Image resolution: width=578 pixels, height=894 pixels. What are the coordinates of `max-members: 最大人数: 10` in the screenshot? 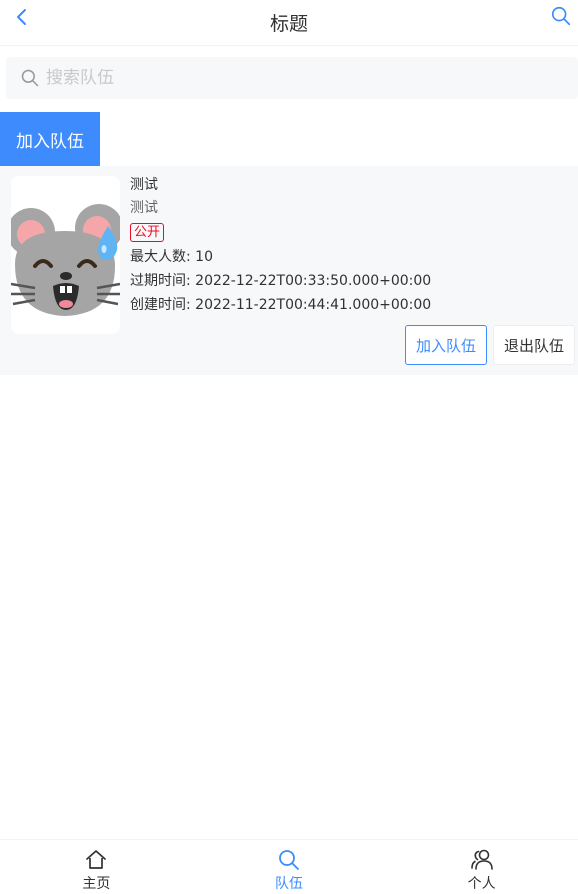 It's located at (171, 257).